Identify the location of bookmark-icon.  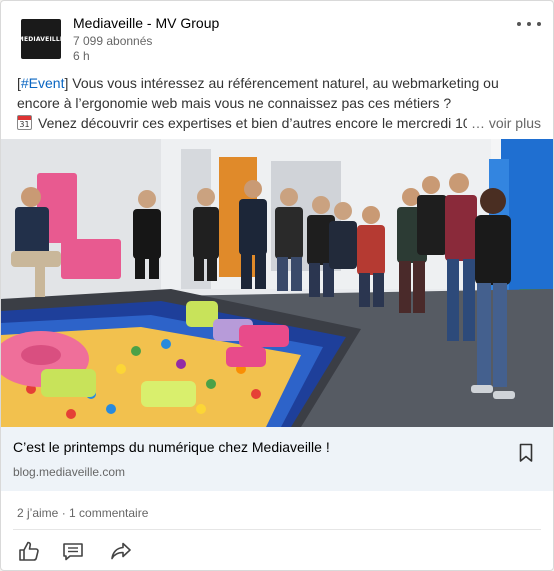
(526, 453).